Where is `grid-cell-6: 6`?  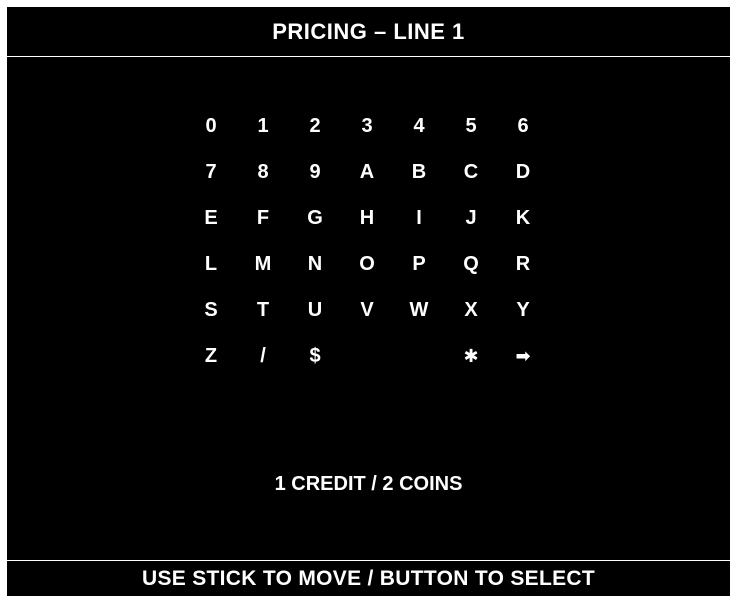
grid-cell-6: 6 is located at coordinates (523, 126).